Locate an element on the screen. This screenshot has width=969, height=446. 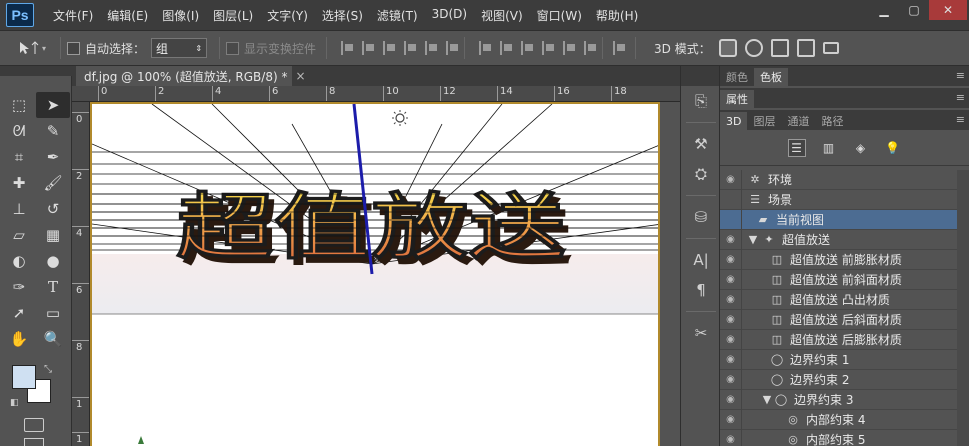
scene-item-material: ◉ ◫ 超值放送 前斜面材质 is located at coordinates (844, 279).